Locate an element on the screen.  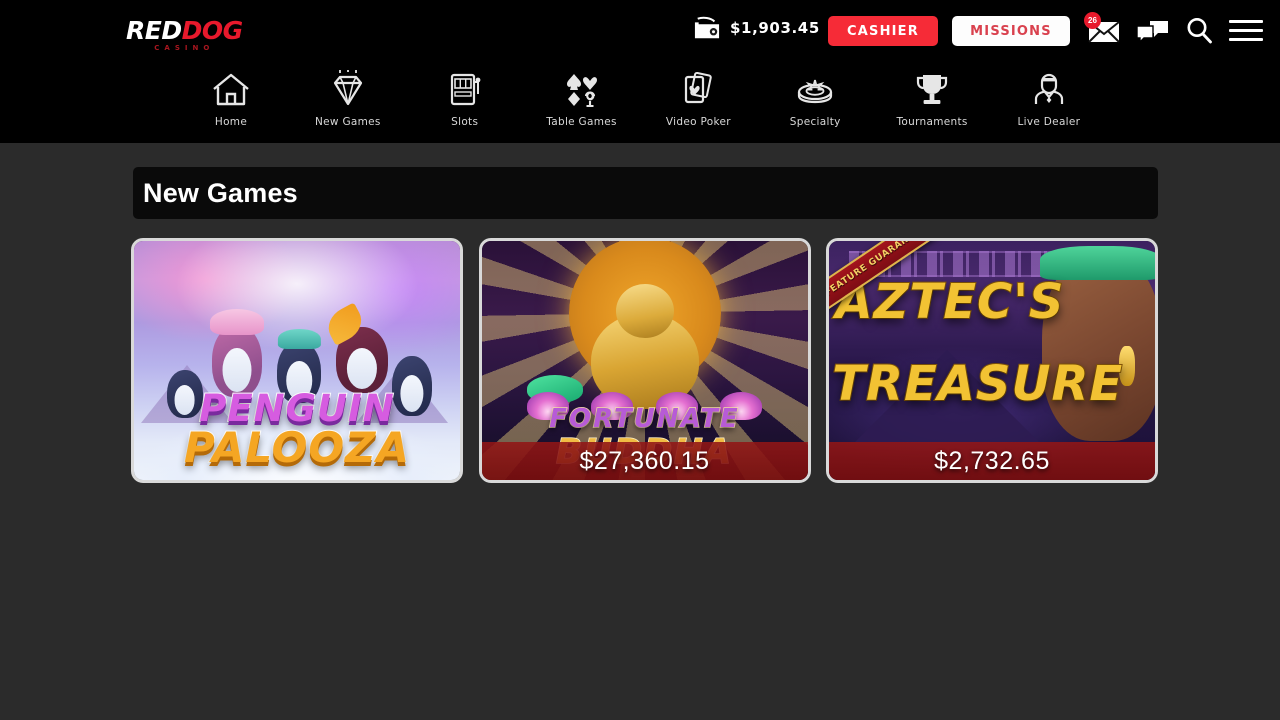
nav-label: Home is located at coordinates (231, 122).